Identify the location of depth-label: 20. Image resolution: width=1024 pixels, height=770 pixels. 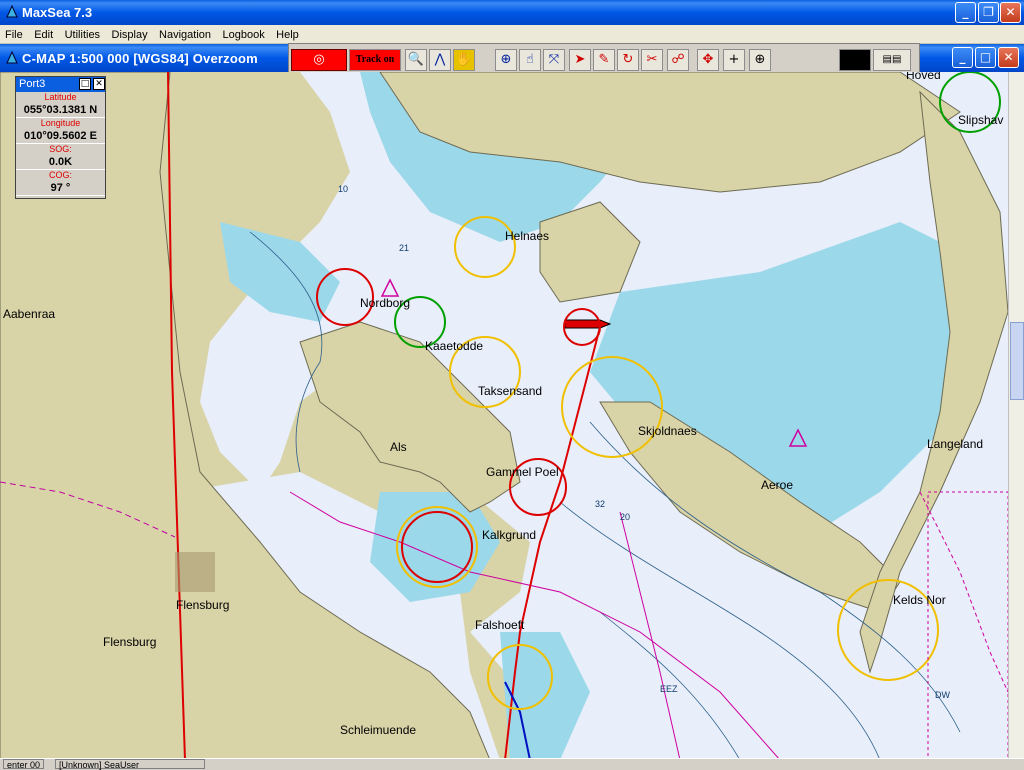
(625, 517).